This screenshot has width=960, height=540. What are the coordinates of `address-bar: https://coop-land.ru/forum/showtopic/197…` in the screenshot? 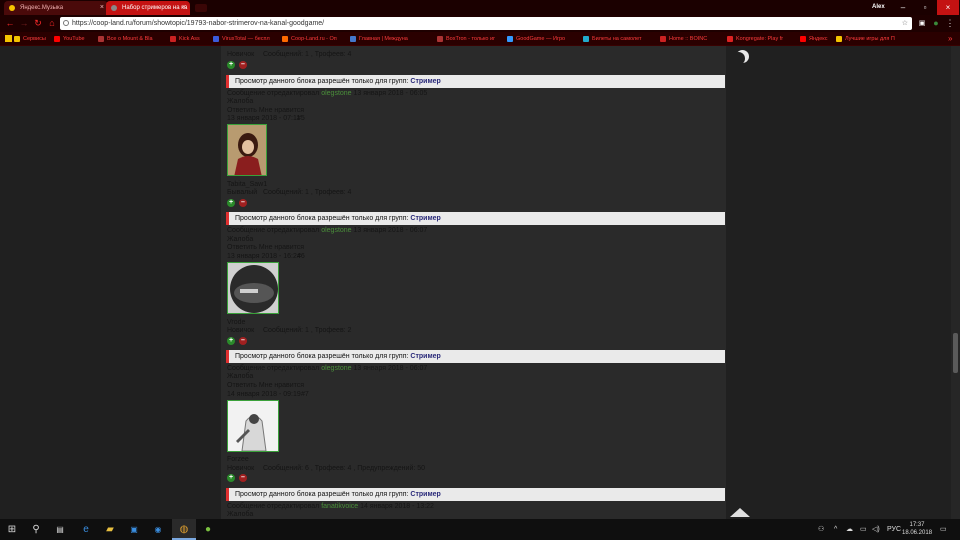 It's located at (486, 23).